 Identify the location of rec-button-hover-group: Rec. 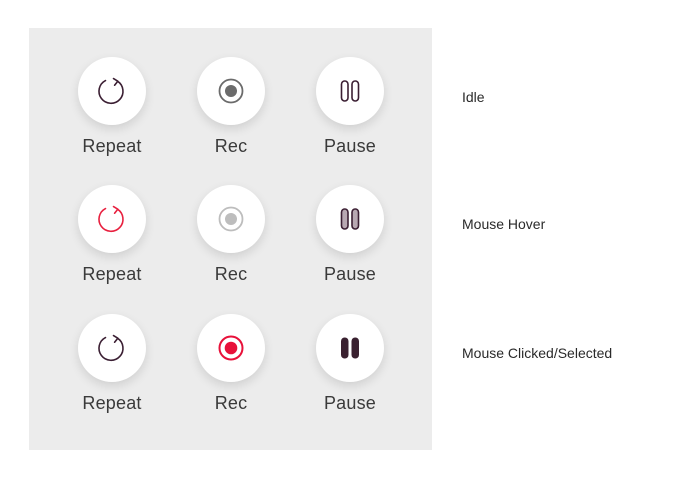
(231, 235).